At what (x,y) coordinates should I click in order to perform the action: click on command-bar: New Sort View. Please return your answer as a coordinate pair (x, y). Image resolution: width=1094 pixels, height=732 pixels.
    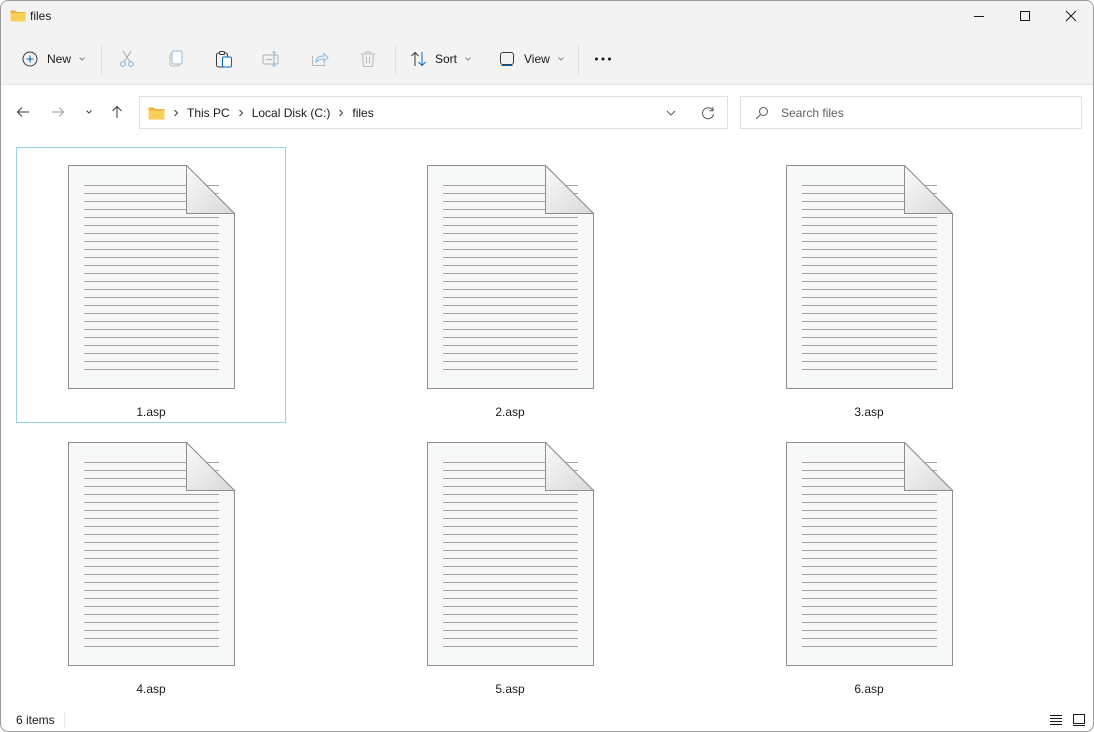
    Looking at the image, I should click on (547, 59).